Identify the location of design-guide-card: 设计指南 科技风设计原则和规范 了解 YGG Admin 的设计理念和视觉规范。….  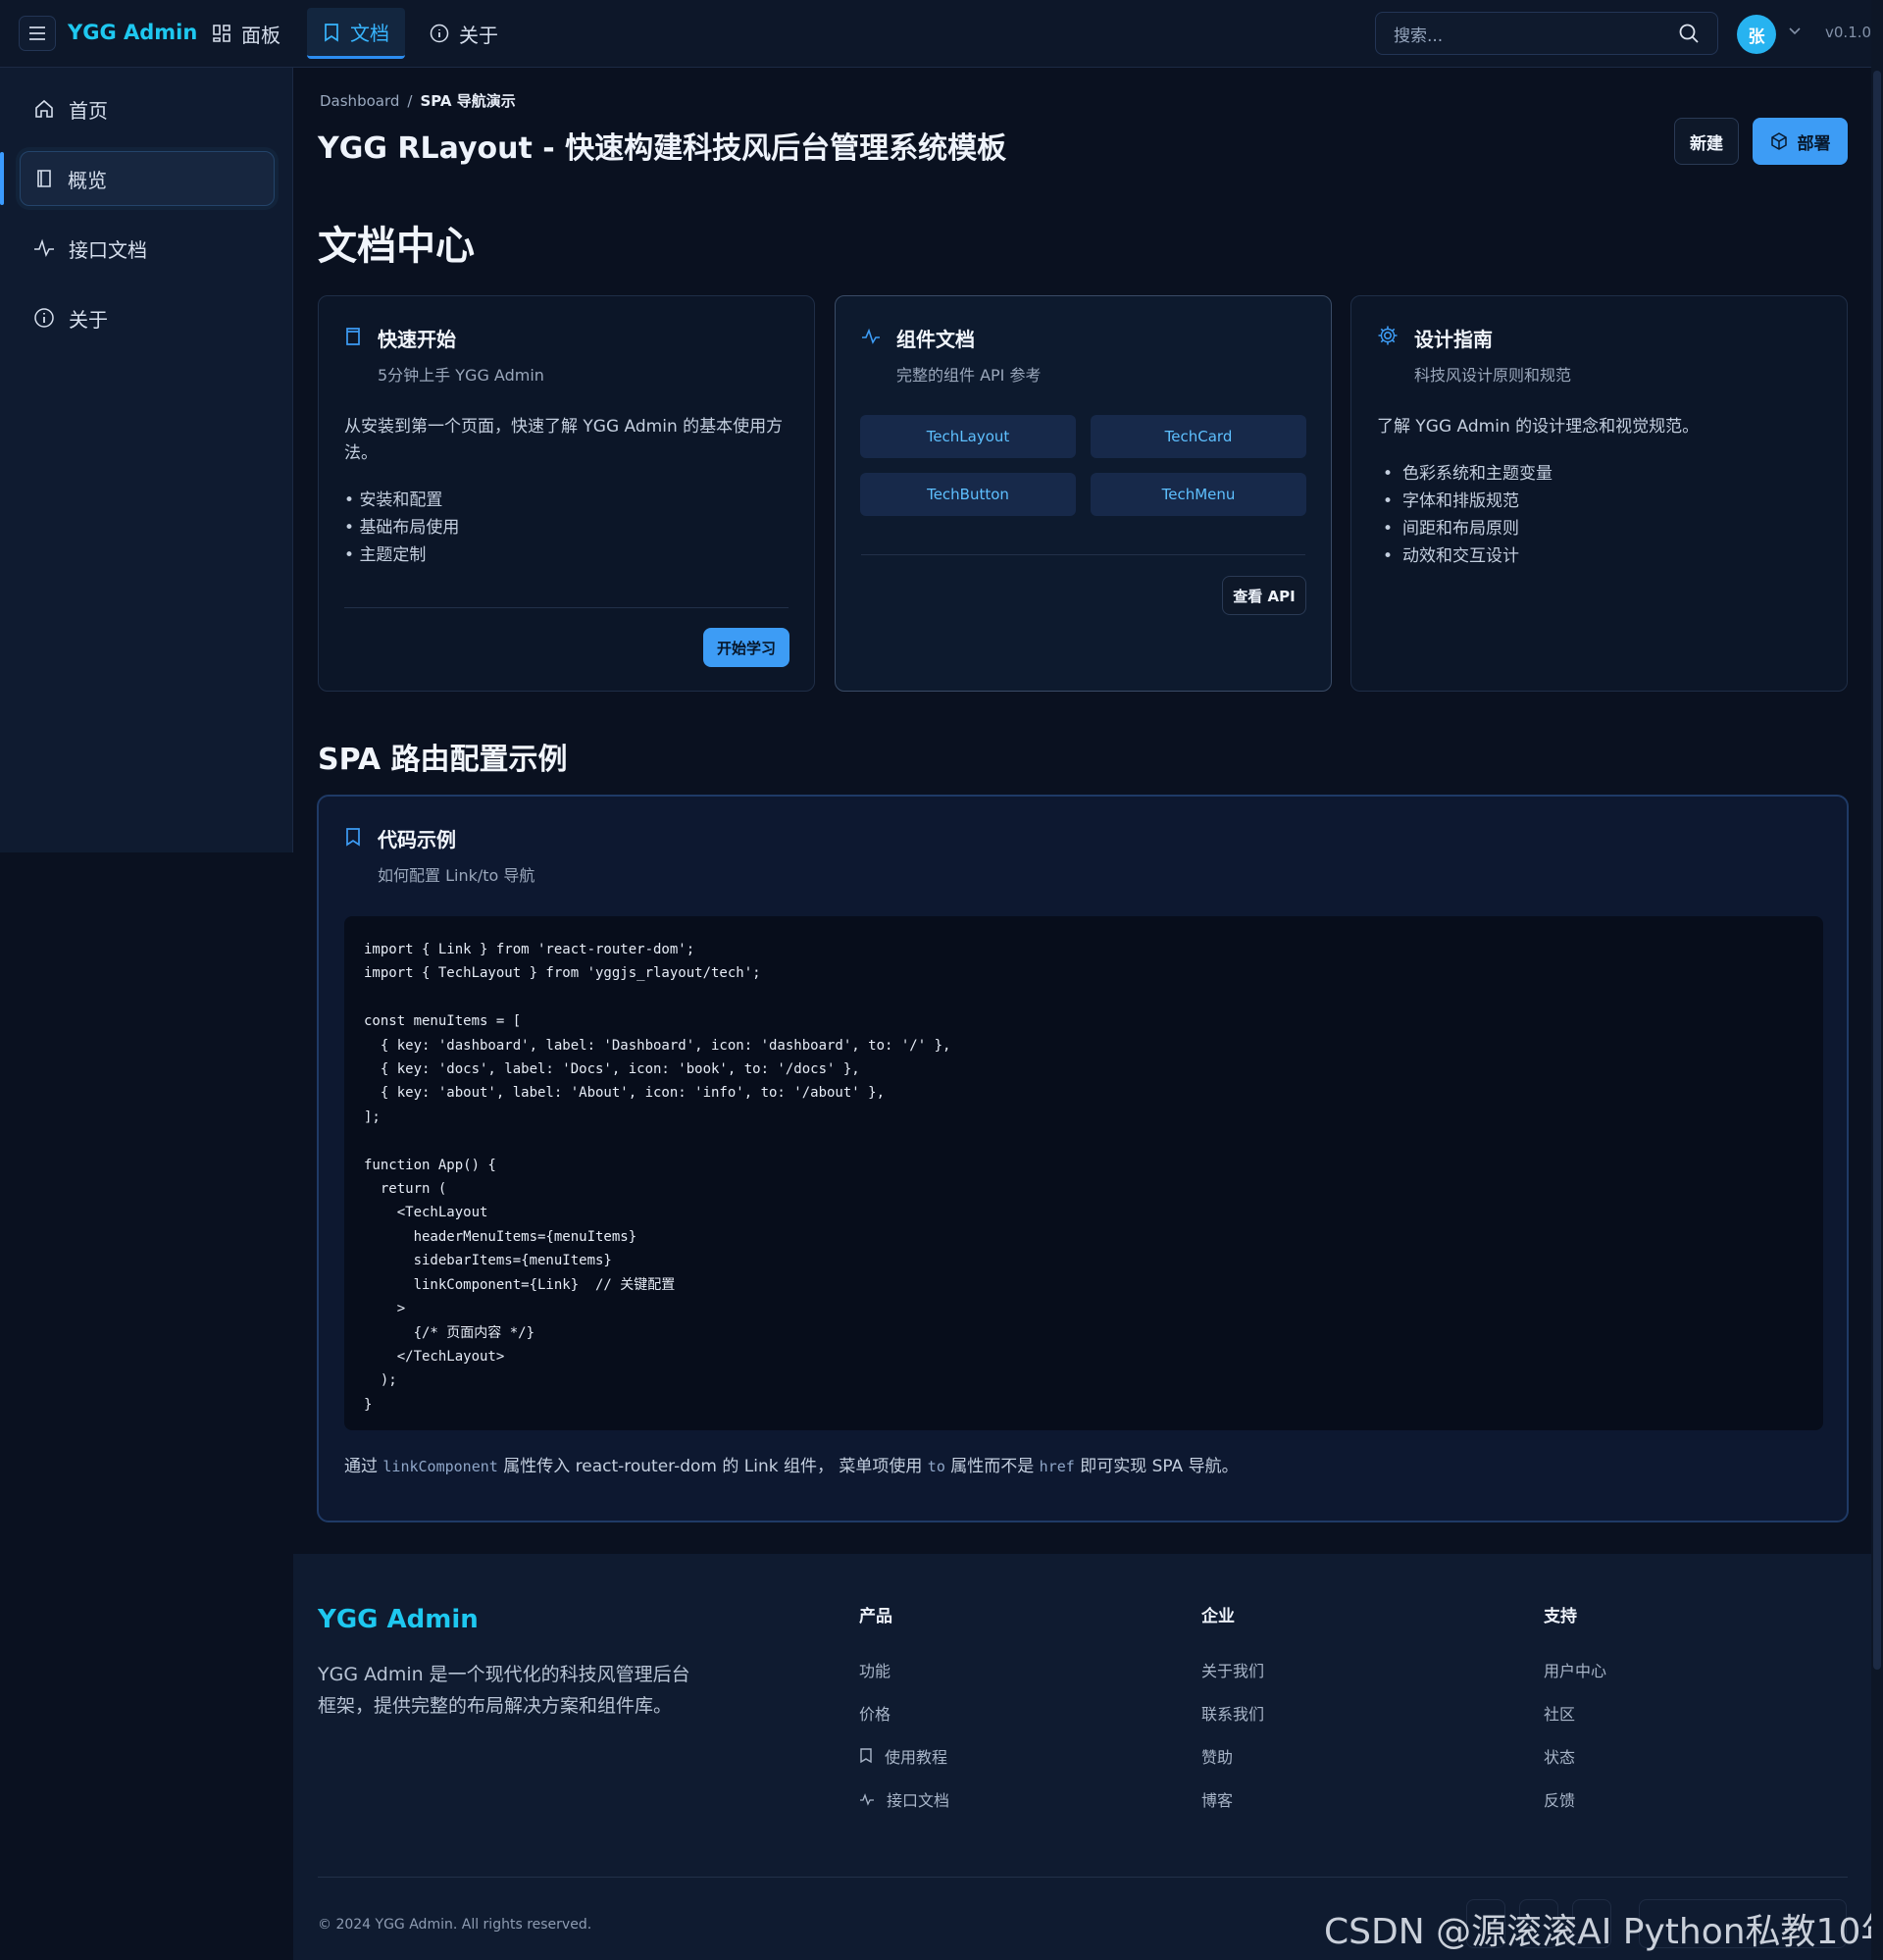
(1599, 493).